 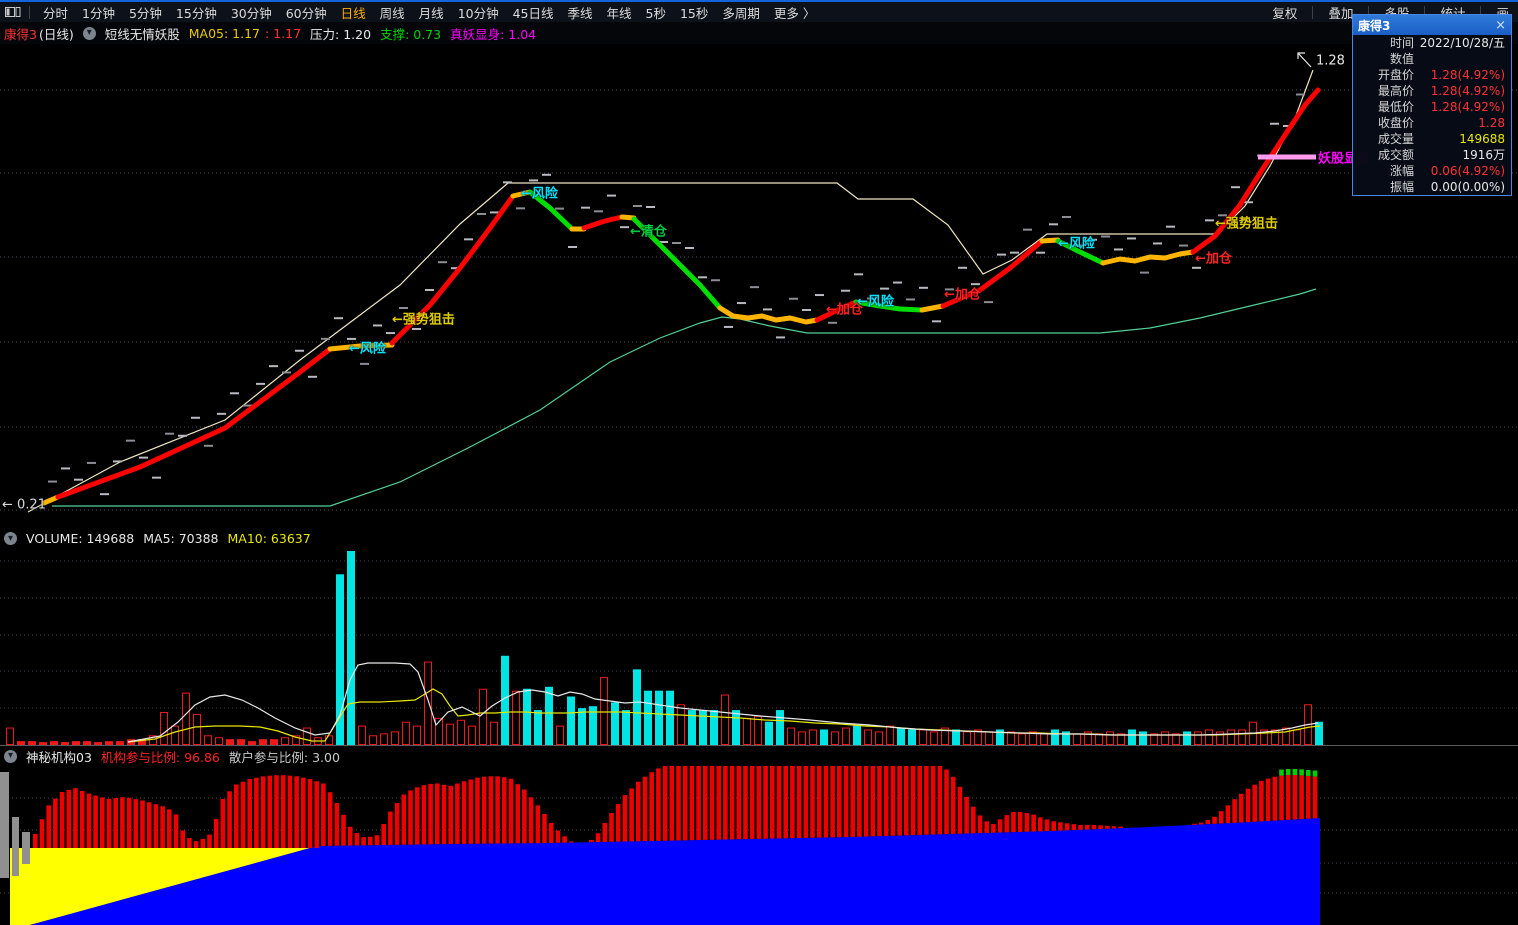 I want to click on quote-row: 最高价 1.28(4.92%), so click(x=1432, y=91).